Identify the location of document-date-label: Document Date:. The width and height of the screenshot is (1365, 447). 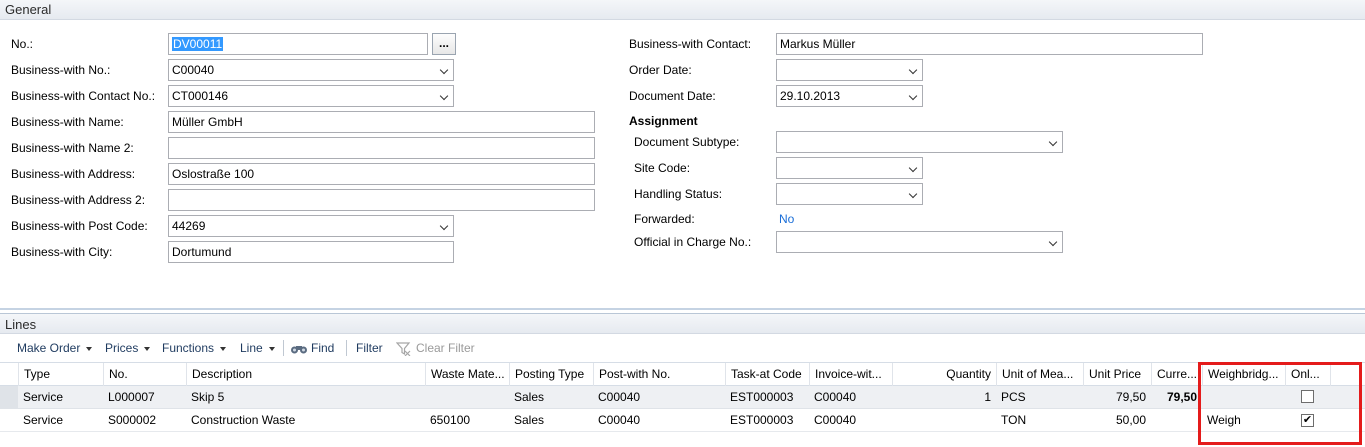
(672, 96).